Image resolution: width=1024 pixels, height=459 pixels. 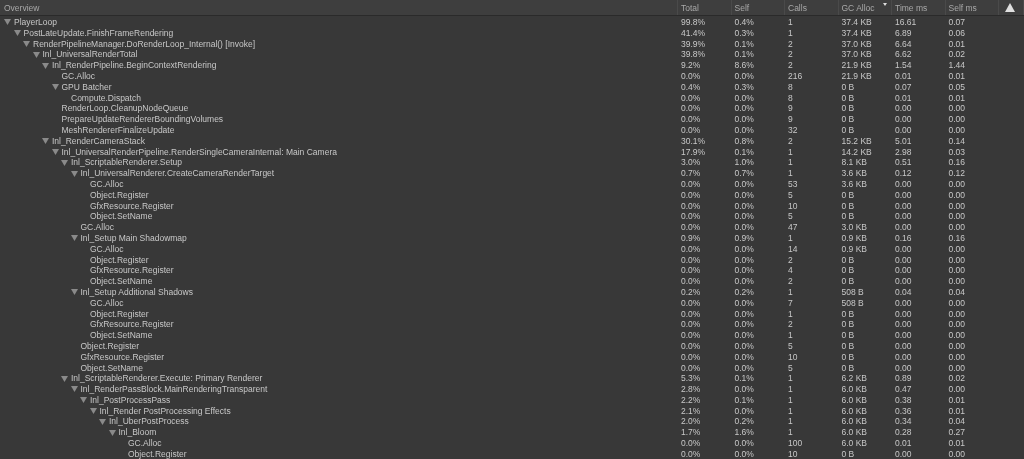 I want to click on table-cell: 0.4%, so click(x=691, y=87).